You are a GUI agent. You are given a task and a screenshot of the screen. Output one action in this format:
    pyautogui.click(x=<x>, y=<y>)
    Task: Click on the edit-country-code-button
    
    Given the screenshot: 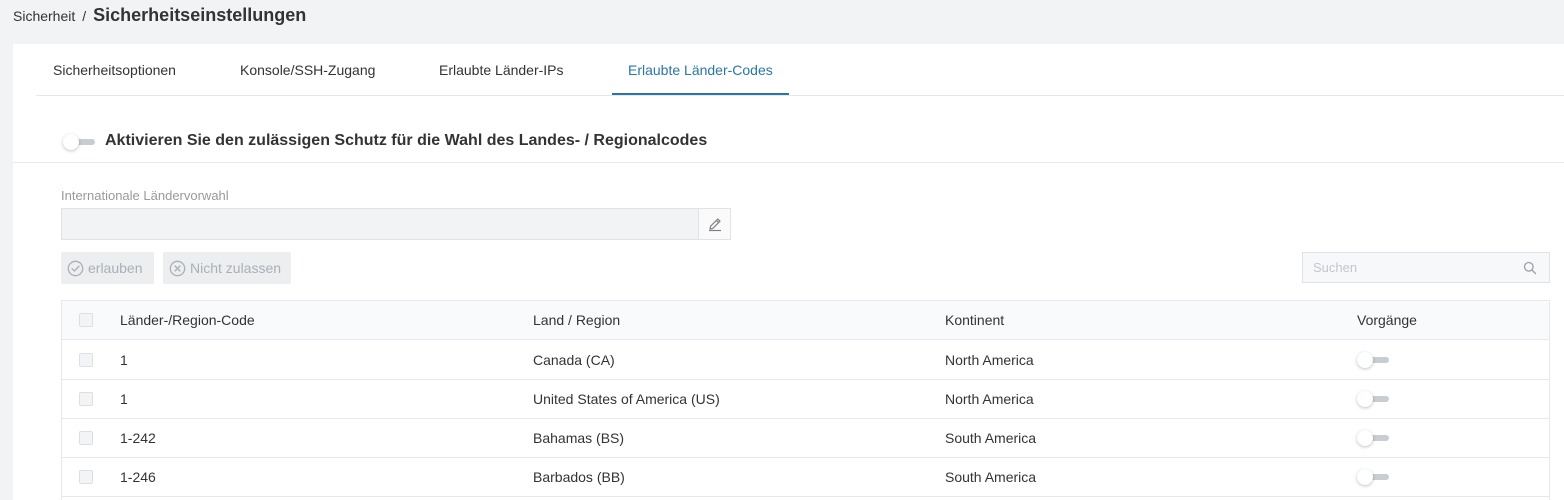 What is the action you would take?
    pyautogui.click(x=714, y=224)
    